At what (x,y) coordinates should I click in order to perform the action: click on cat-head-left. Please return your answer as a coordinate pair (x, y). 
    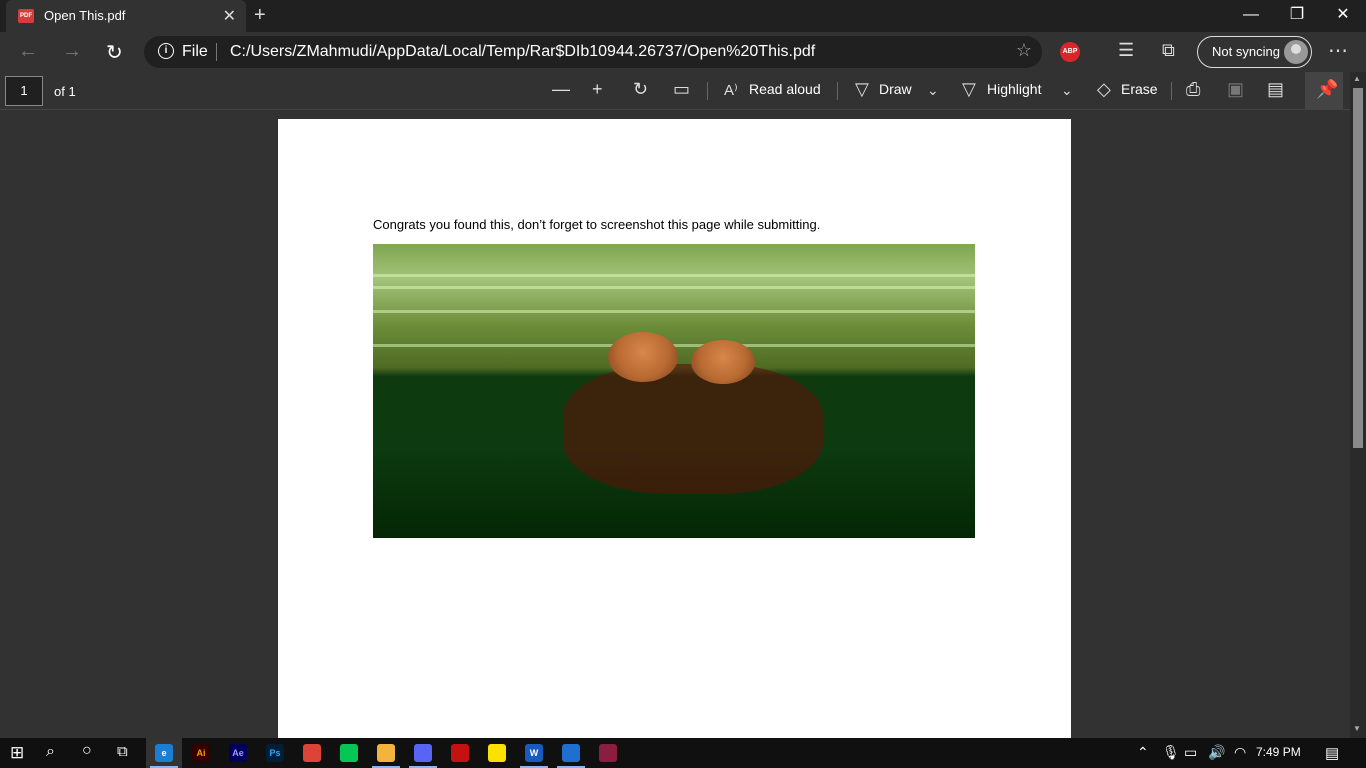
    Looking at the image, I should click on (643, 357).